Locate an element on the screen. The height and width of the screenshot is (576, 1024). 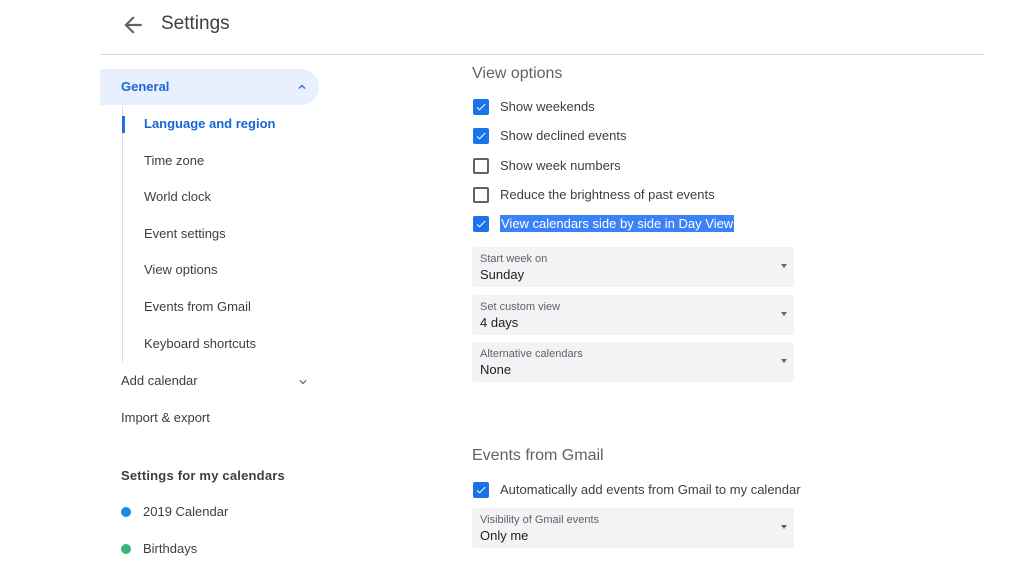
select-caption: Alternative calendars is located at coordinates (531, 354).